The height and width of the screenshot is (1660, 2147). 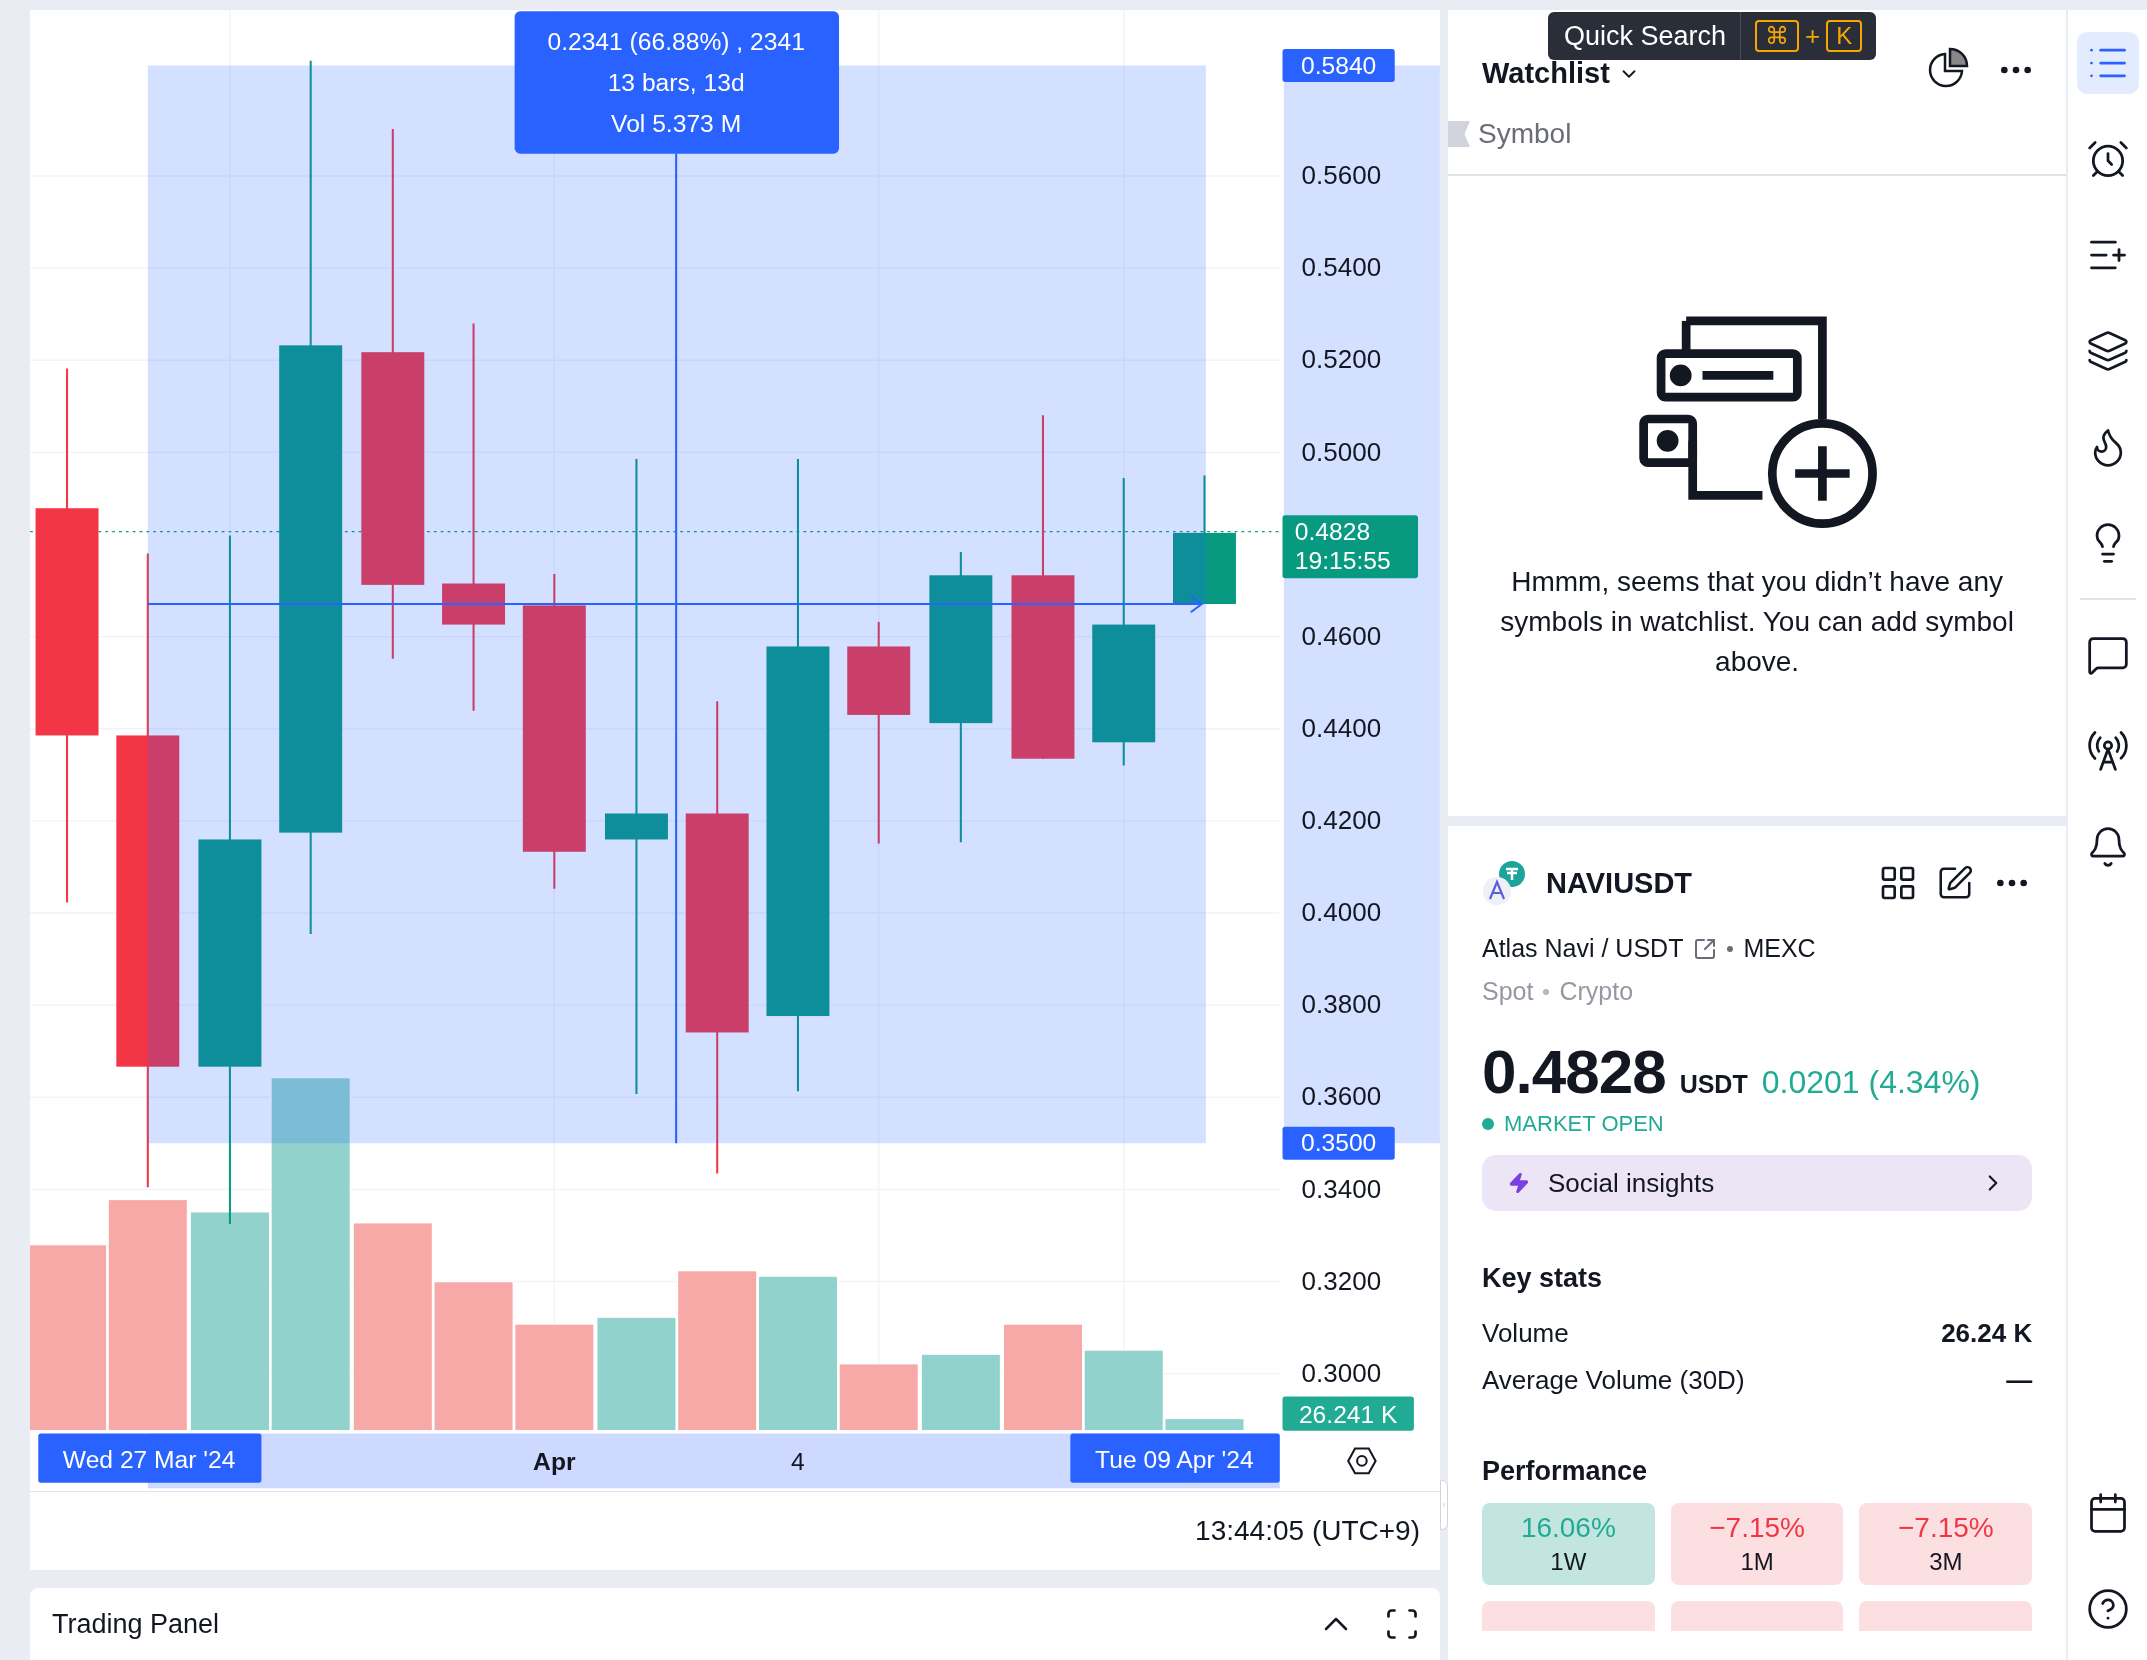 What do you see at coordinates (1583, 948) in the screenshot?
I see `symbol-name: Atlas Navi / USDT` at bounding box center [1583, 948].